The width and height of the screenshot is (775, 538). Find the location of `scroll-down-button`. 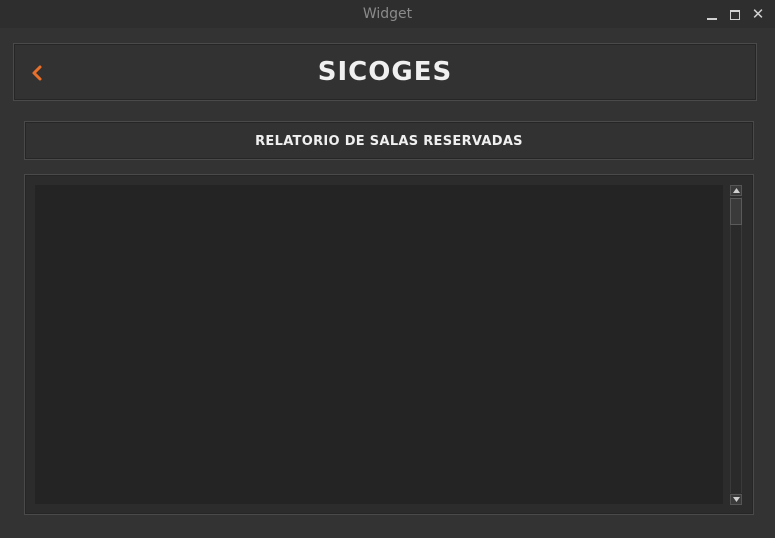

scroll-down-button is located at coordinates (736, 499).